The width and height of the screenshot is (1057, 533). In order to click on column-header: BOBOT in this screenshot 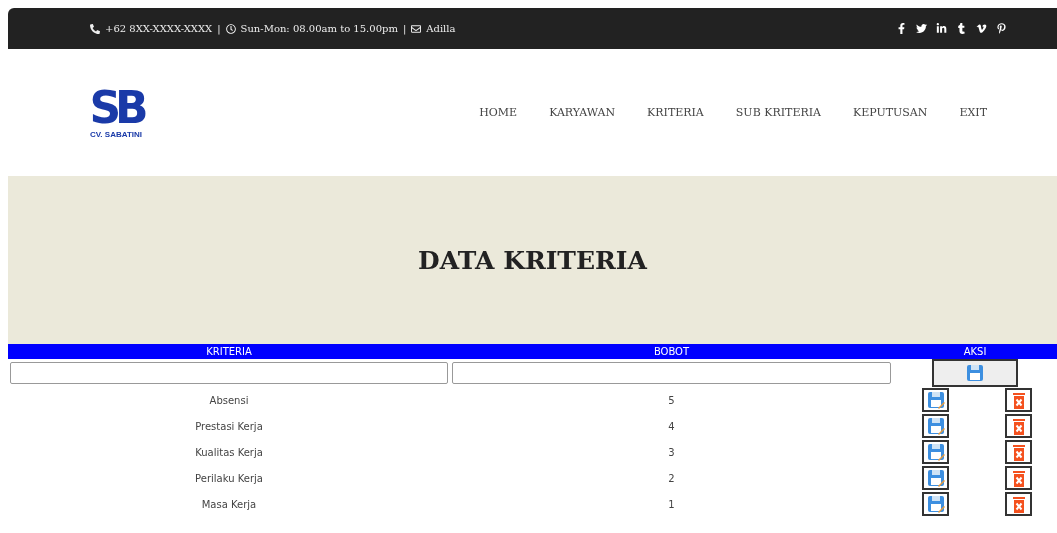, I will do `click(671, 351)`.